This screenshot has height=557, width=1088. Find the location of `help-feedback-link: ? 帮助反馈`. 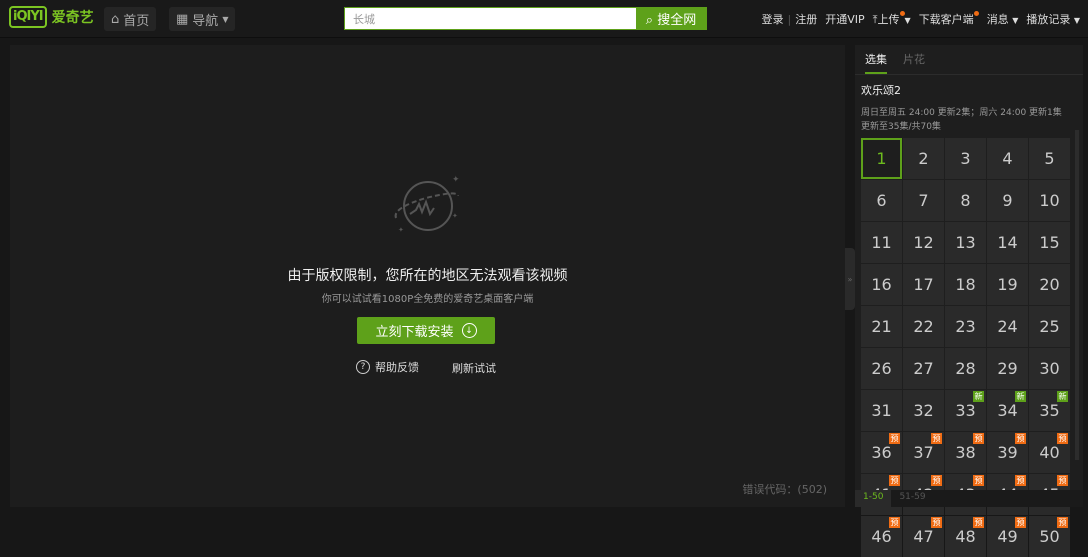

help-feedback-link: ? 帮助反馈 is located at coordinates (387, 367).